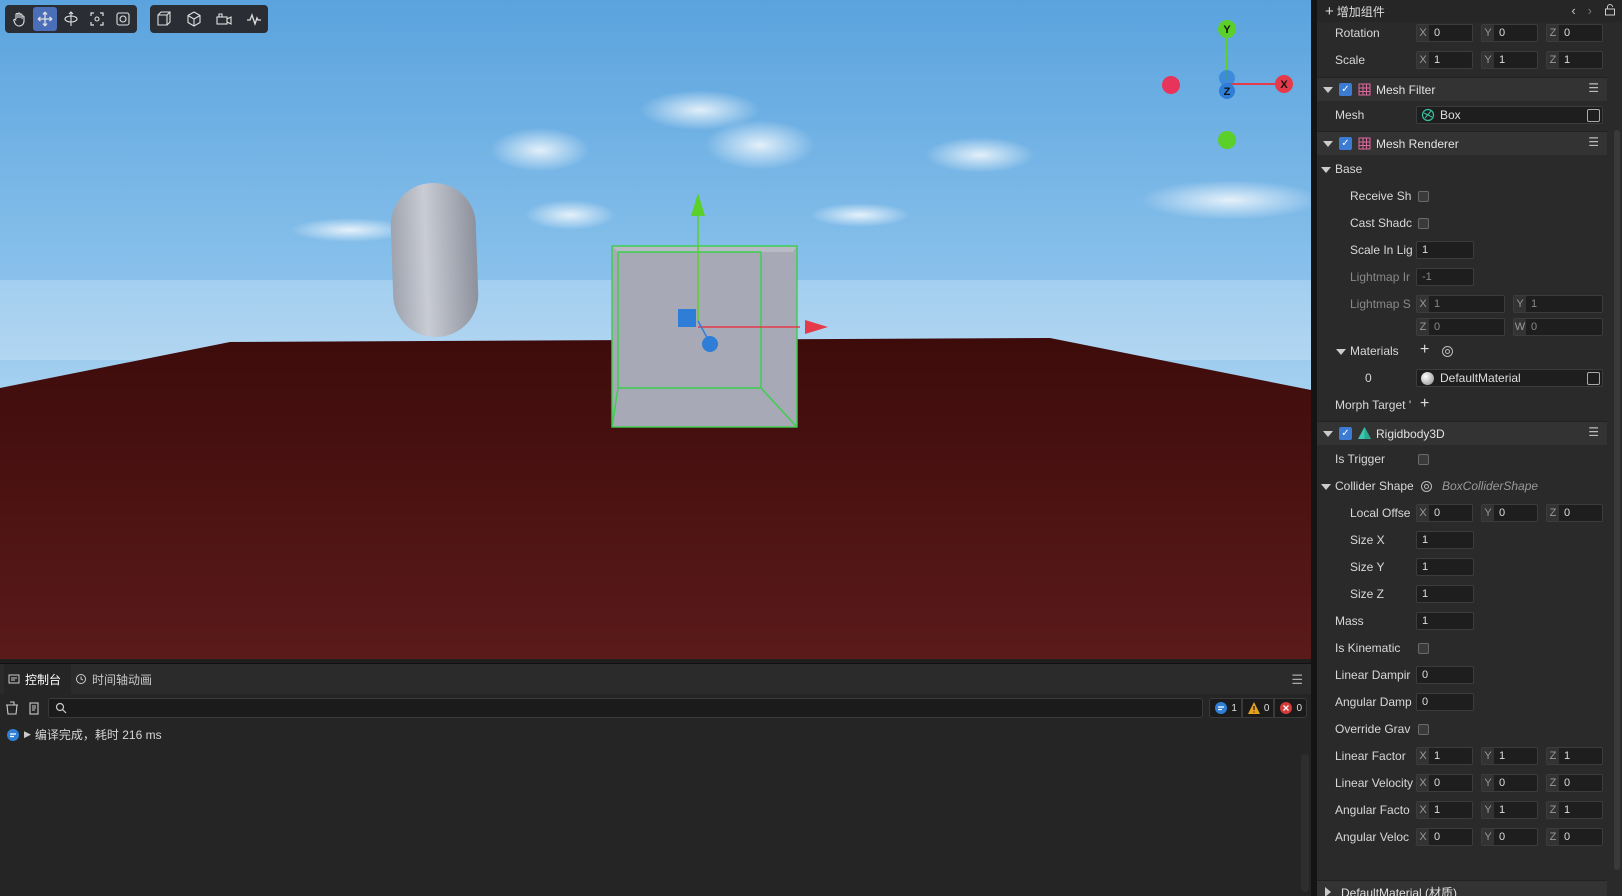  I want to click on lightmap-scale-x-field: X1, so click(1460, 304).